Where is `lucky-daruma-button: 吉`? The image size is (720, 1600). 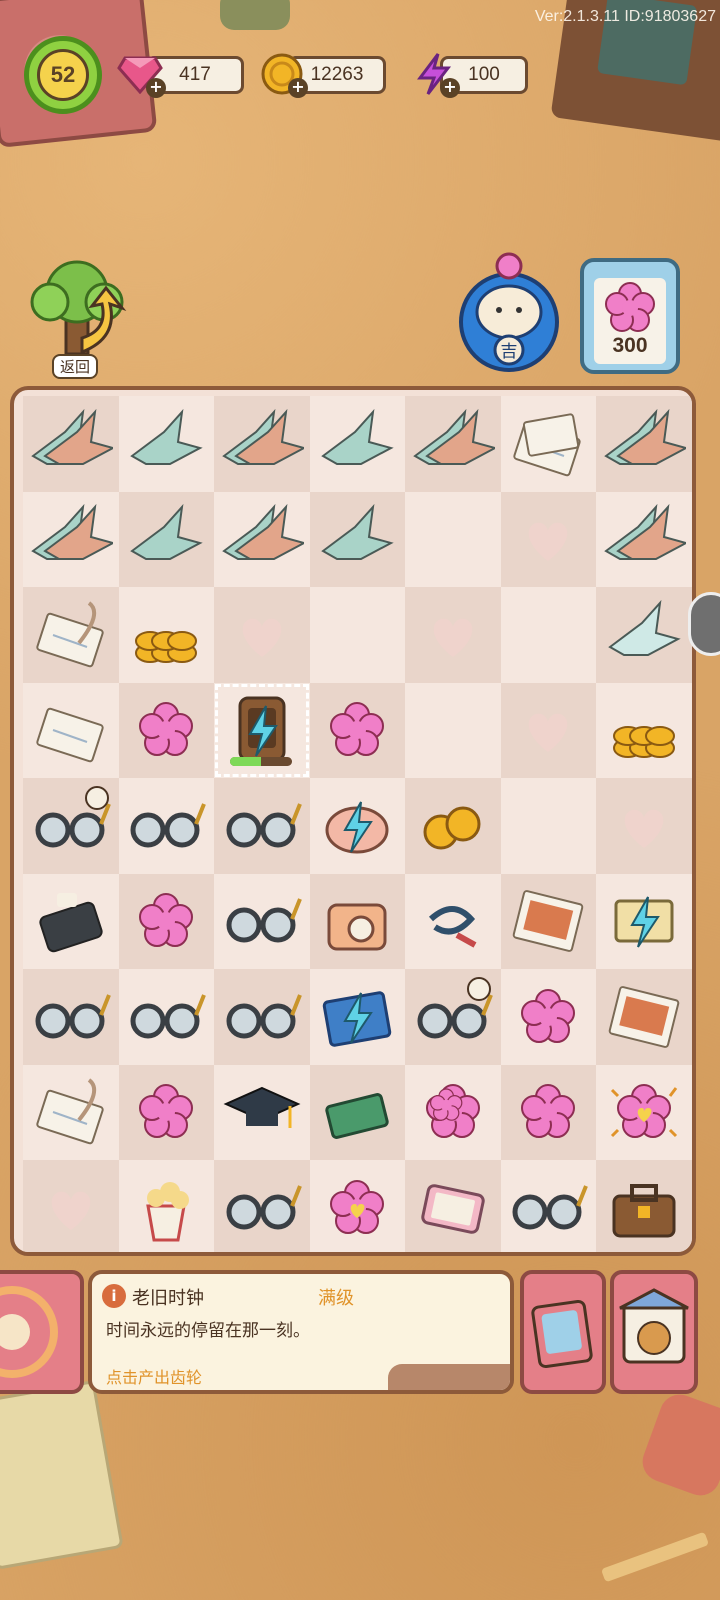
lucky-daruma-button: 吉 is located at coordinates (509, 311).